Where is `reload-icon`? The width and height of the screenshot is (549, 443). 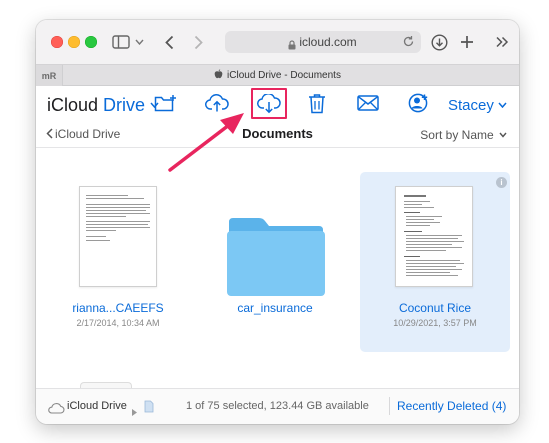
reload-icon is located at coordinates (408, 44).